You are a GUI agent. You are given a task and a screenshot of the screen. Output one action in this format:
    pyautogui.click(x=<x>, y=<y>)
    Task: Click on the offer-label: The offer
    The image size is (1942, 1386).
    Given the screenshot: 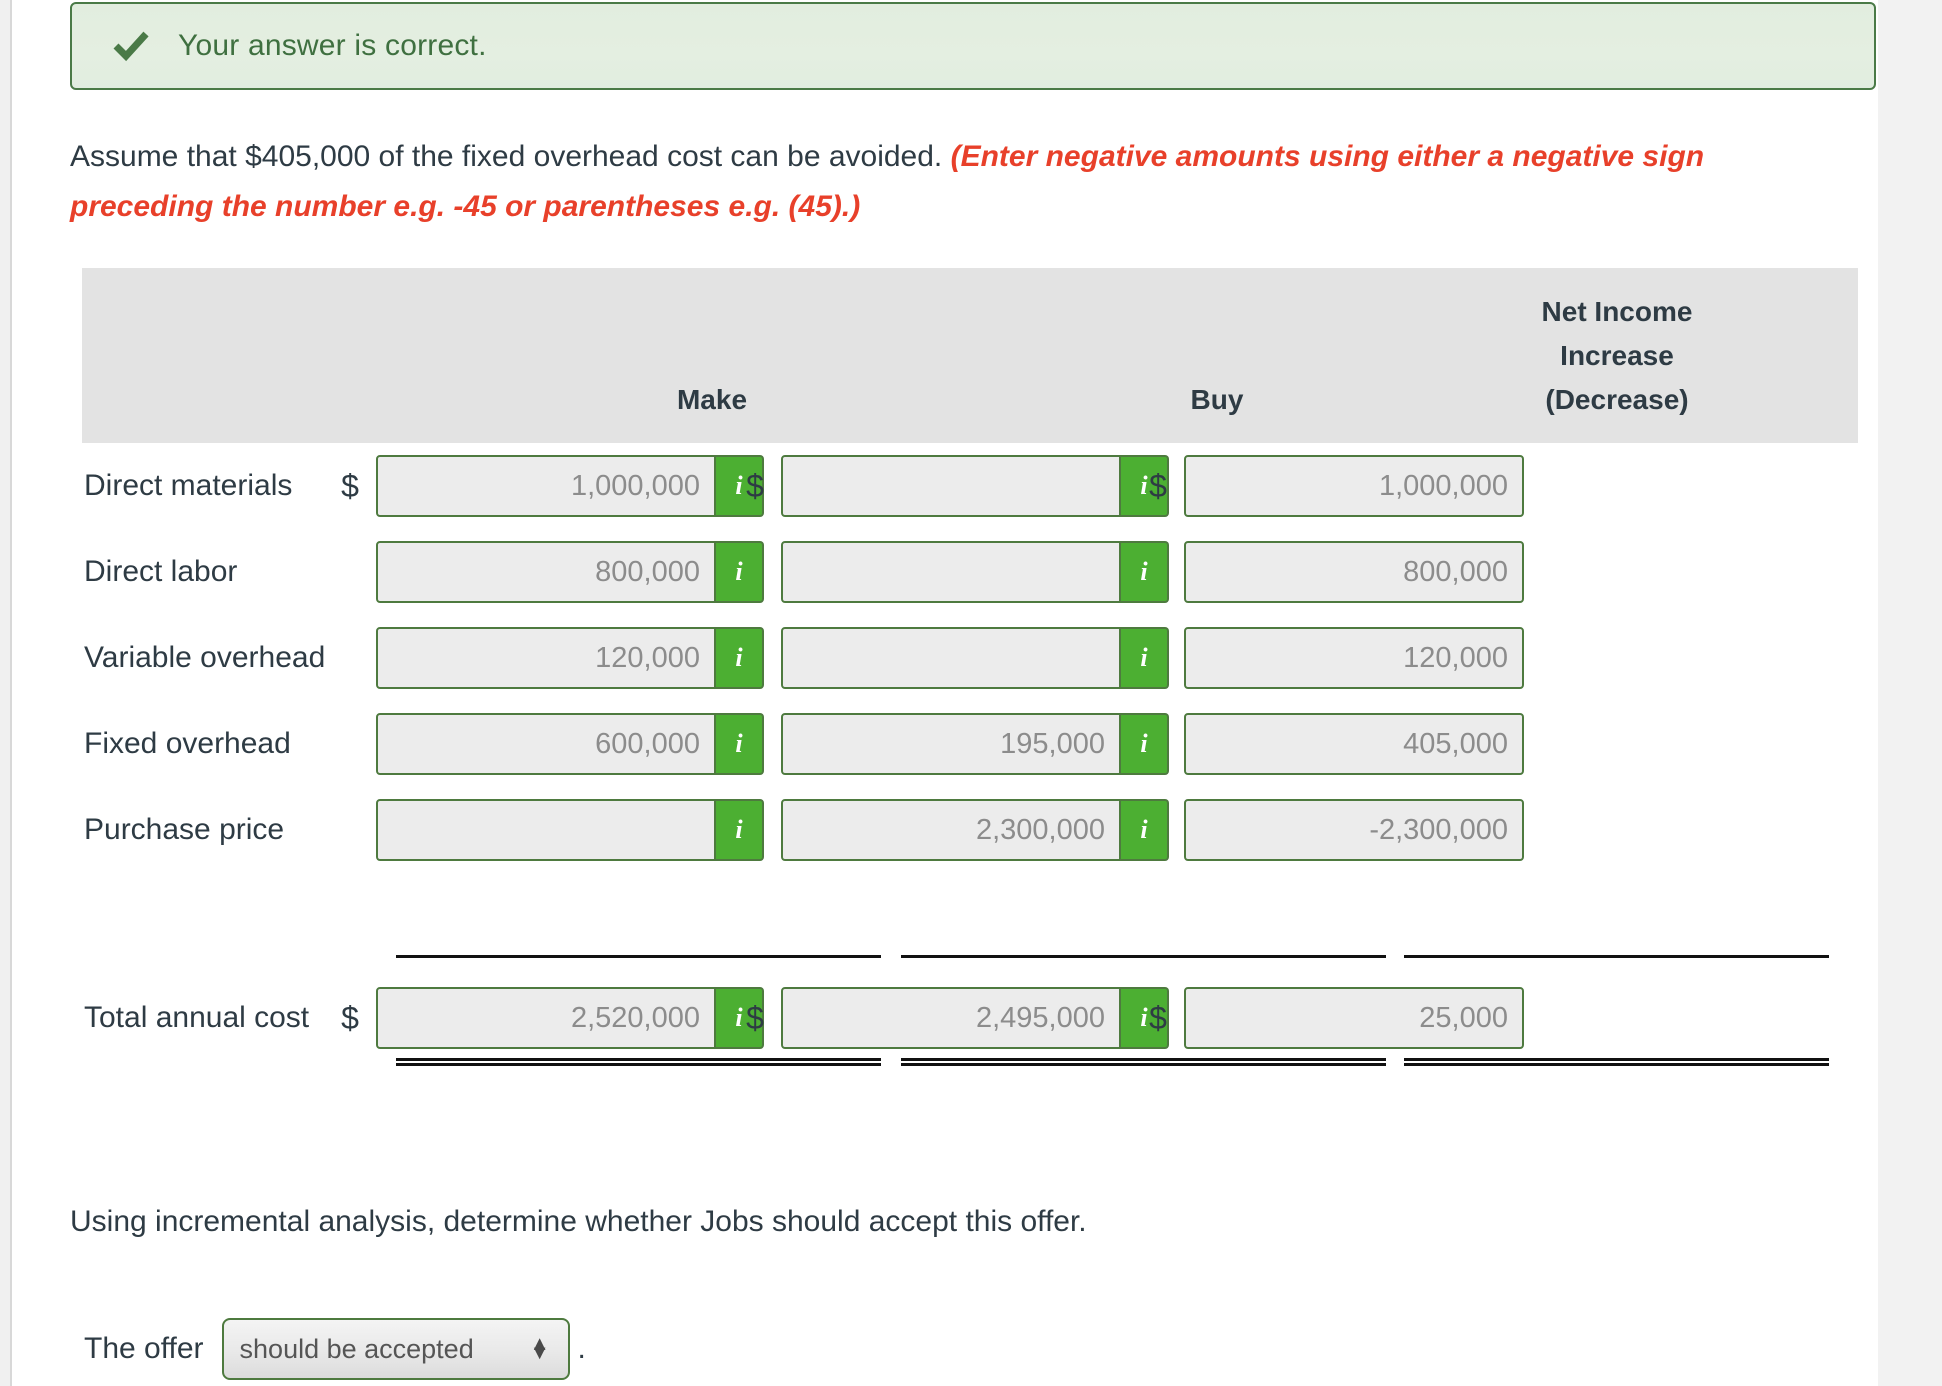 What is the action you would take?
    pyautogui.click(x=144, y=1348)
    